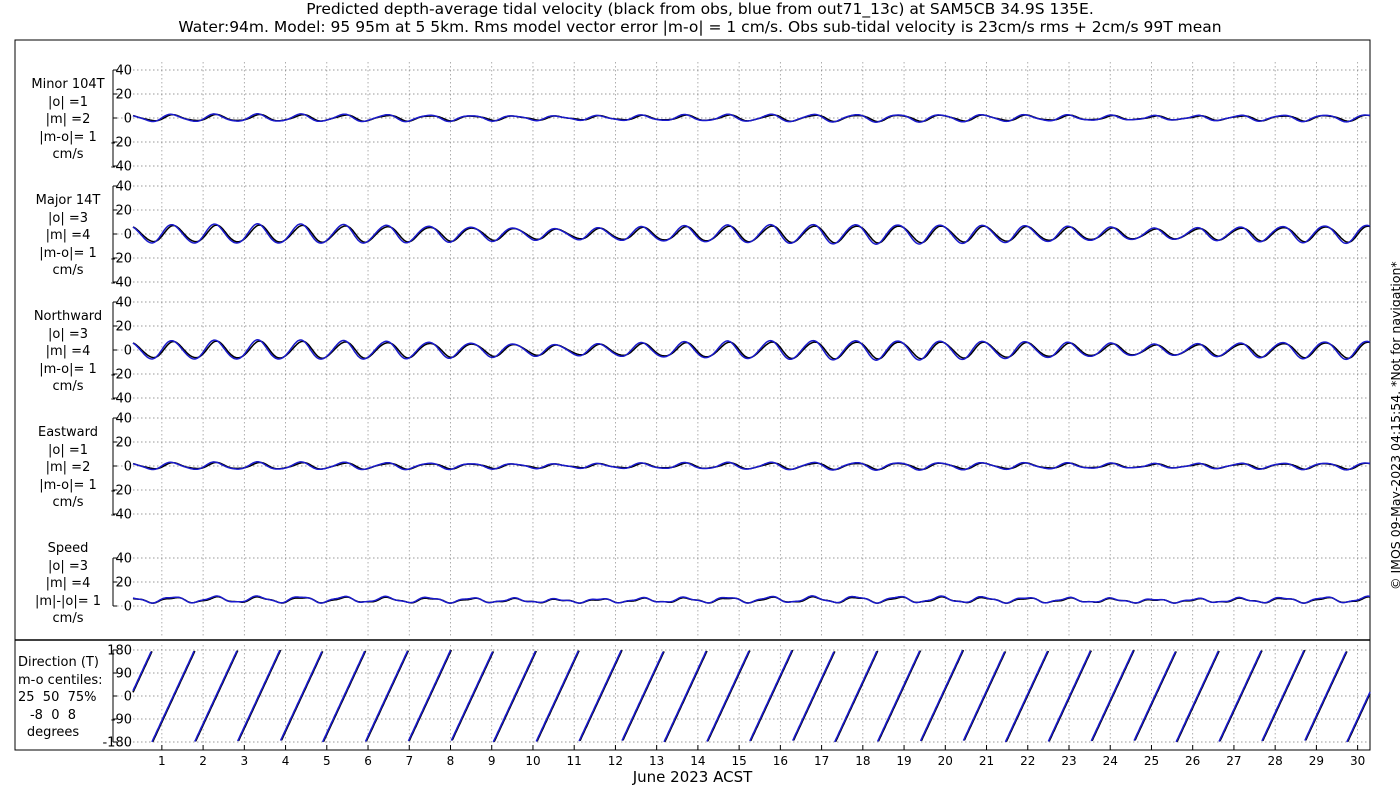  What do you see at coordinates (68, 601) in the screenshot?
I see `panel-label-line: |m|-|o|= 1` at bounding box center [68, 601].